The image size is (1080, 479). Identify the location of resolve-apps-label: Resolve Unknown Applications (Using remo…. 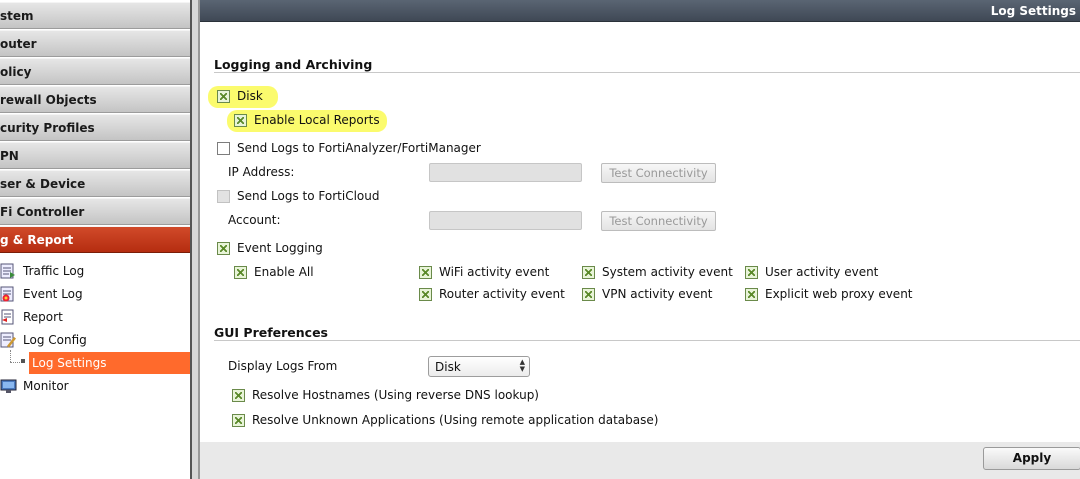
(455, 420).